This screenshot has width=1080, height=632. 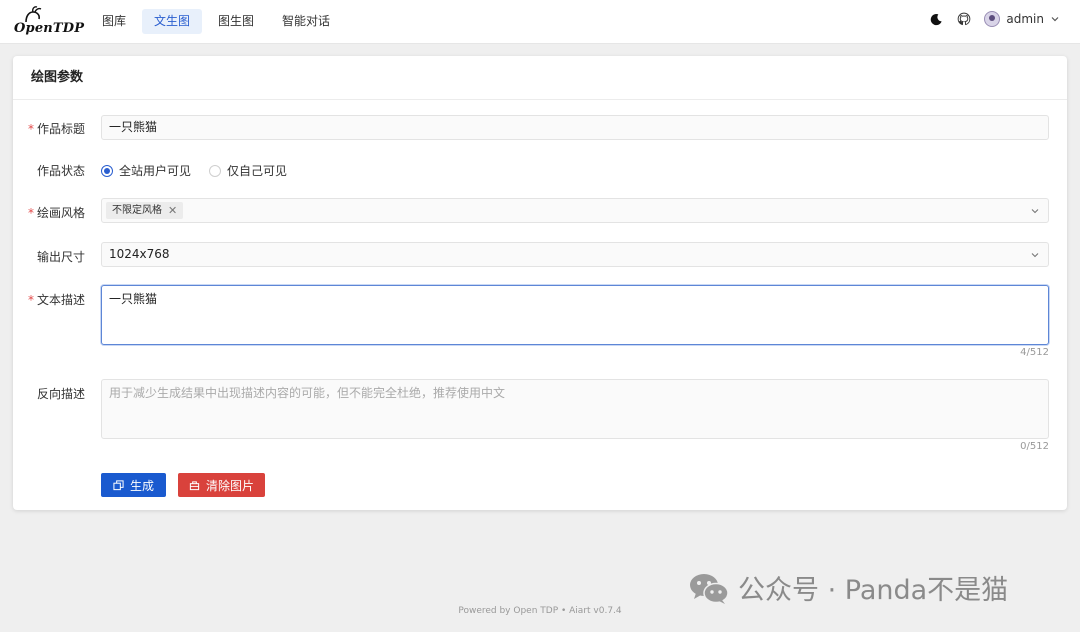 I want to click on radio-public: 全站用户可见, so click(x=146, y=170).